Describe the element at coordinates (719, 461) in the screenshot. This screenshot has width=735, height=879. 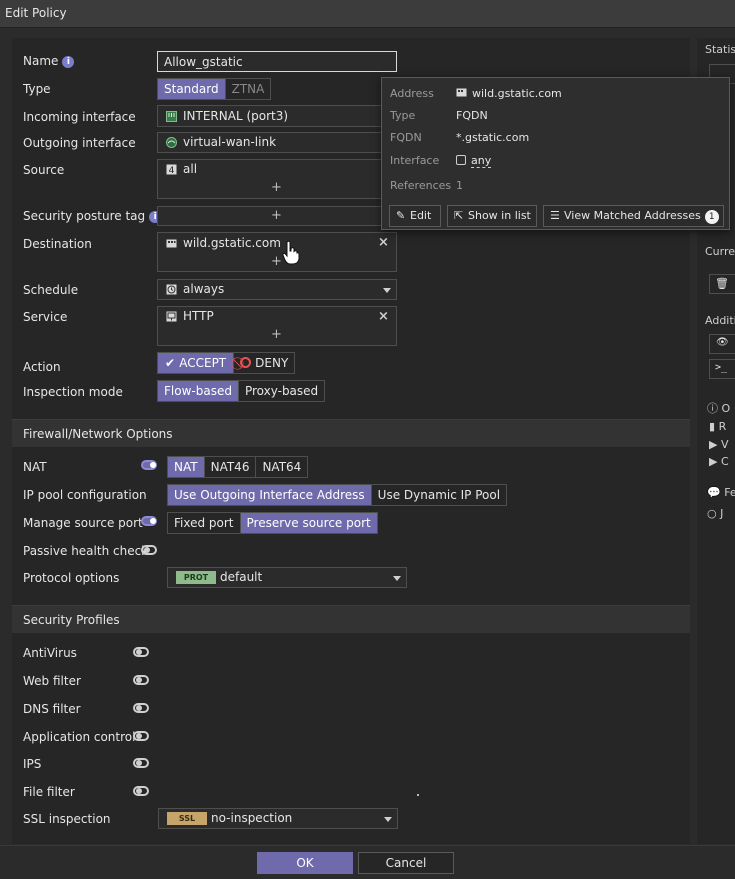
I see `video-item: ▶ C` at that location.